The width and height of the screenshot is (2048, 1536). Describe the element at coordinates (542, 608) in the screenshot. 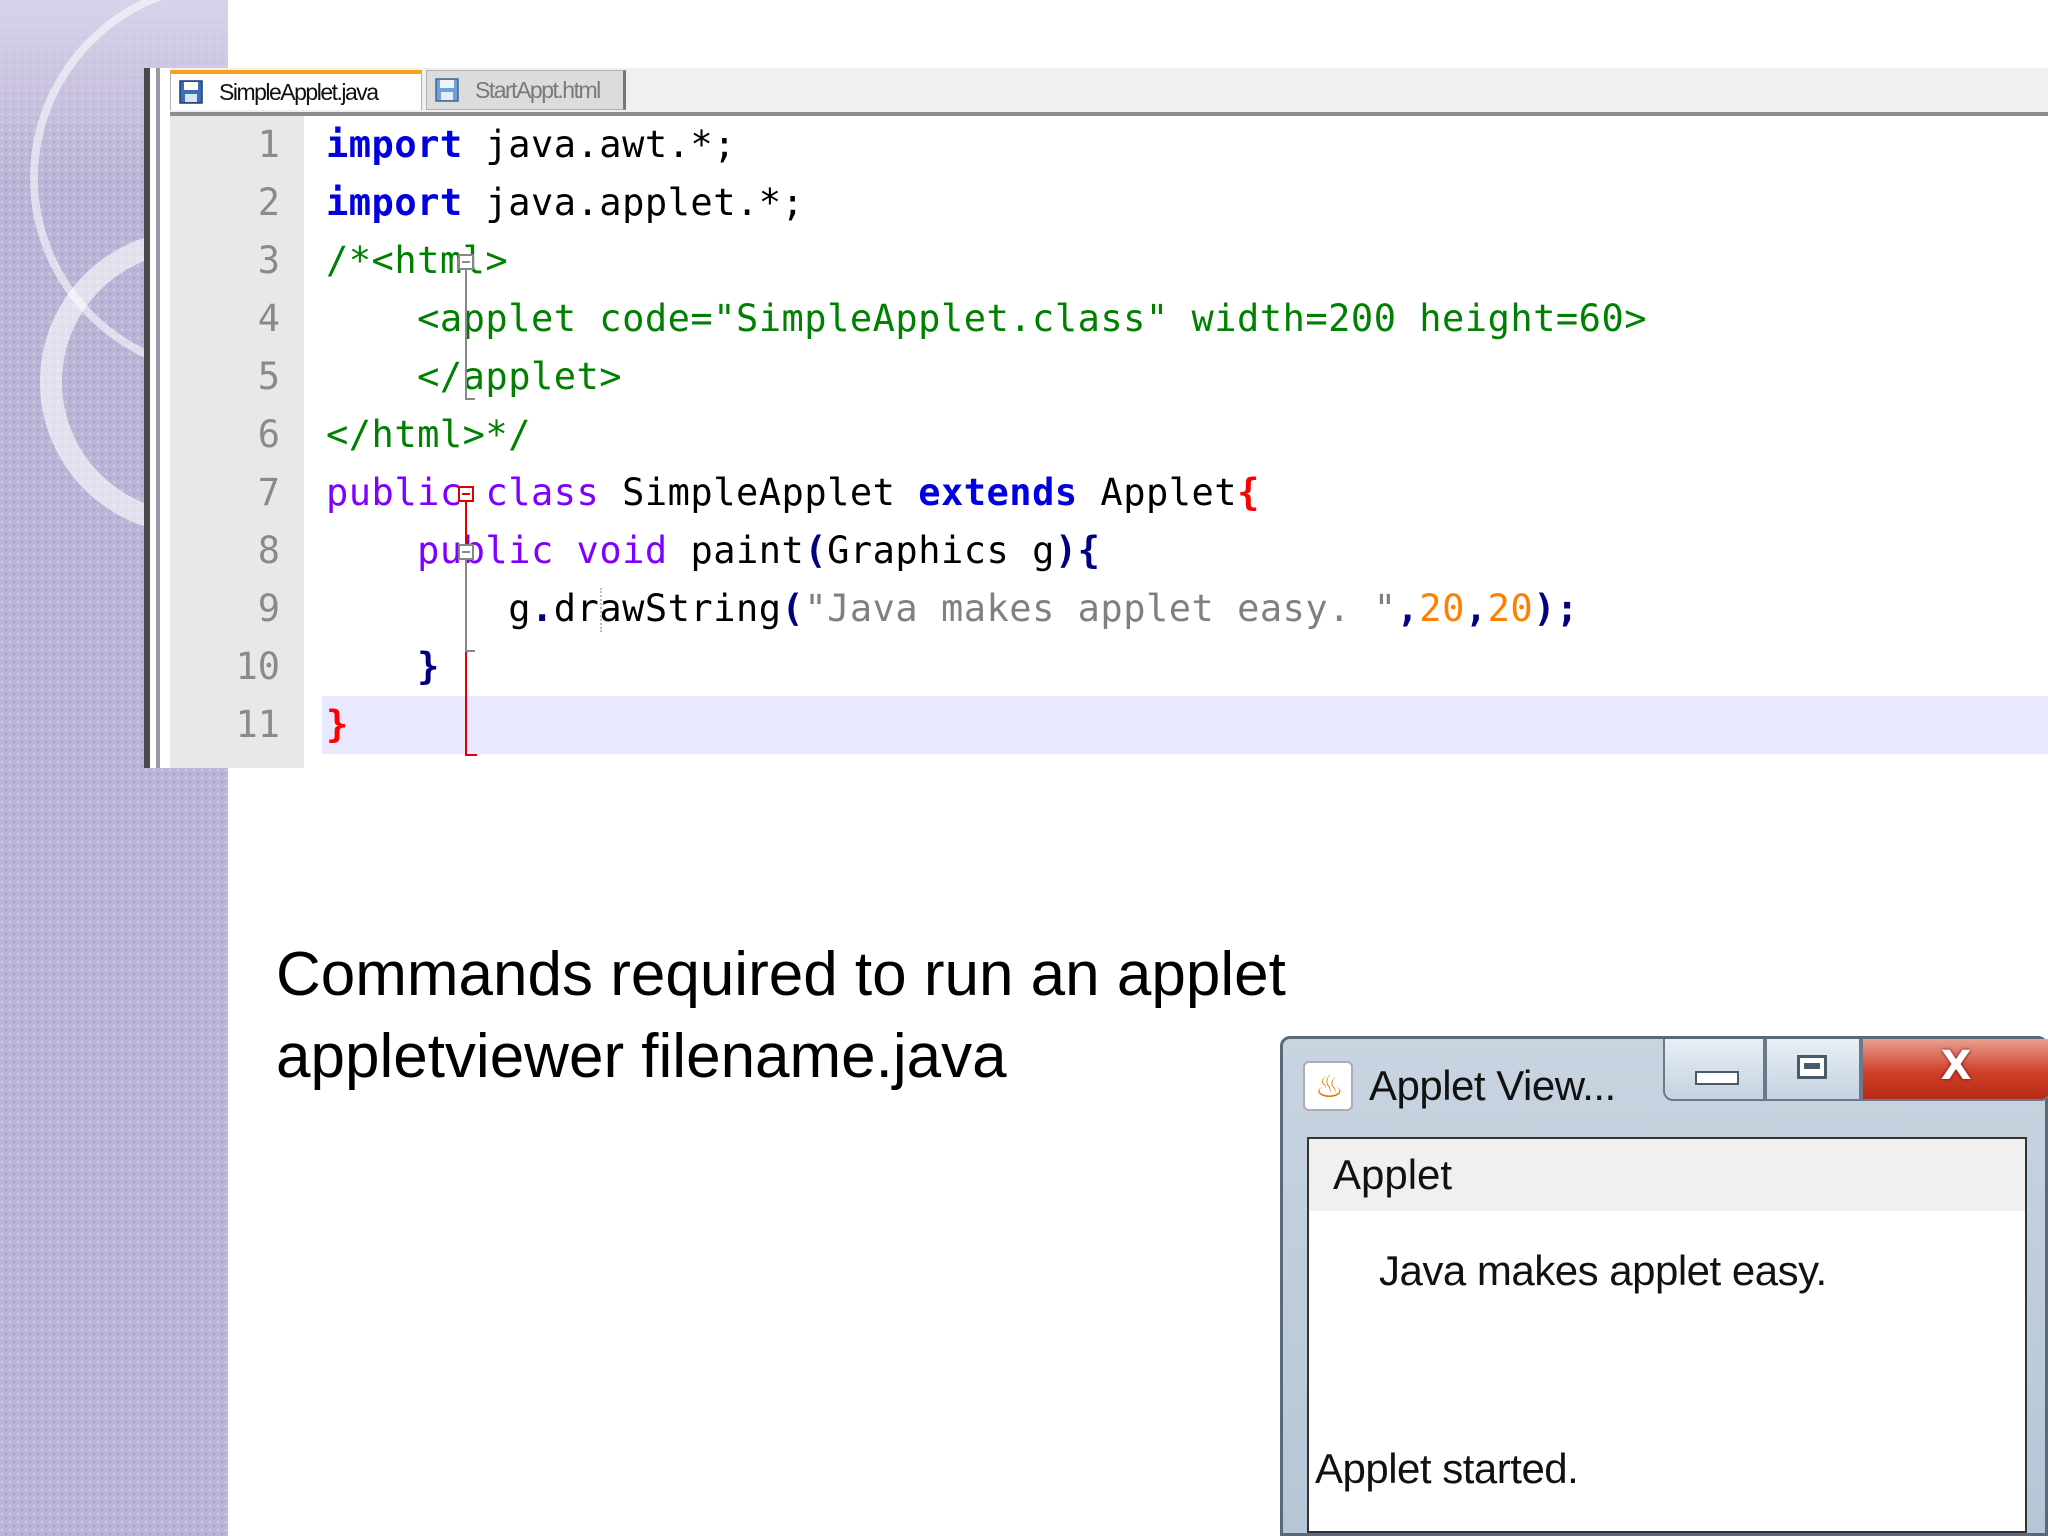

I see `code-token: .` at that location.